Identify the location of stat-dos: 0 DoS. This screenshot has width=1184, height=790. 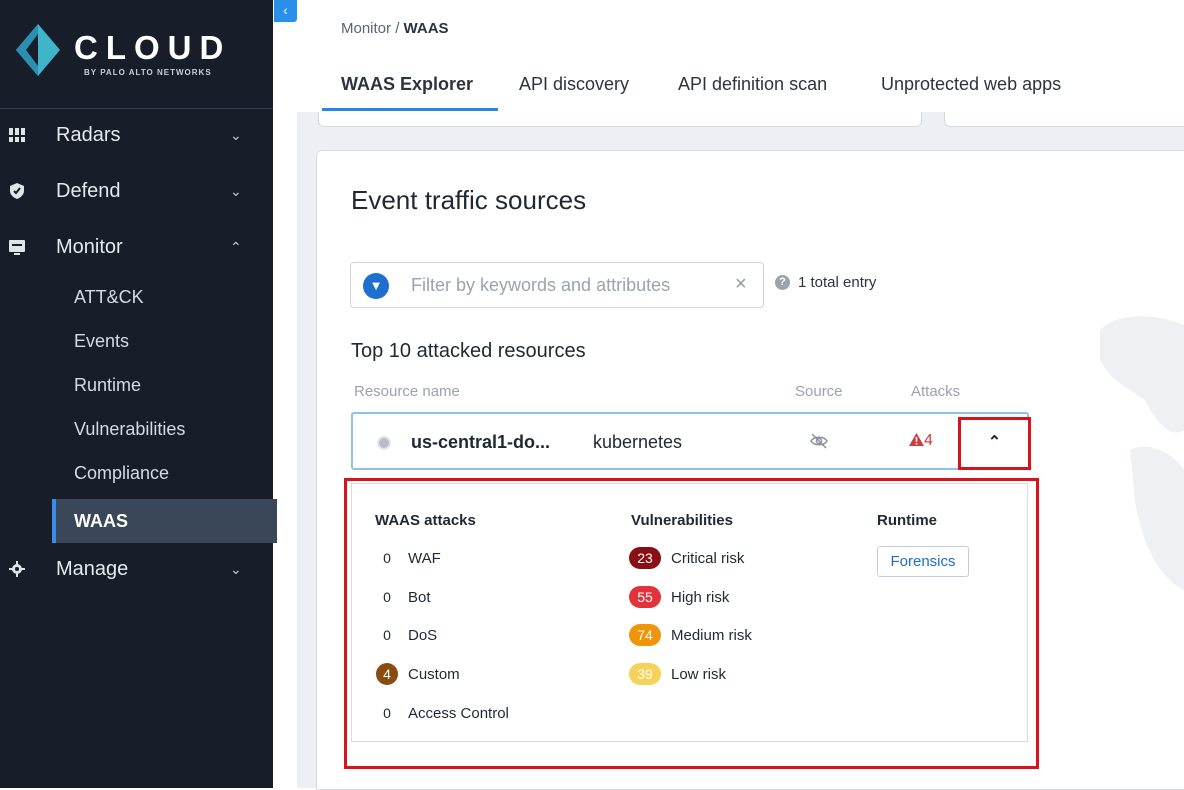
(406, 635).